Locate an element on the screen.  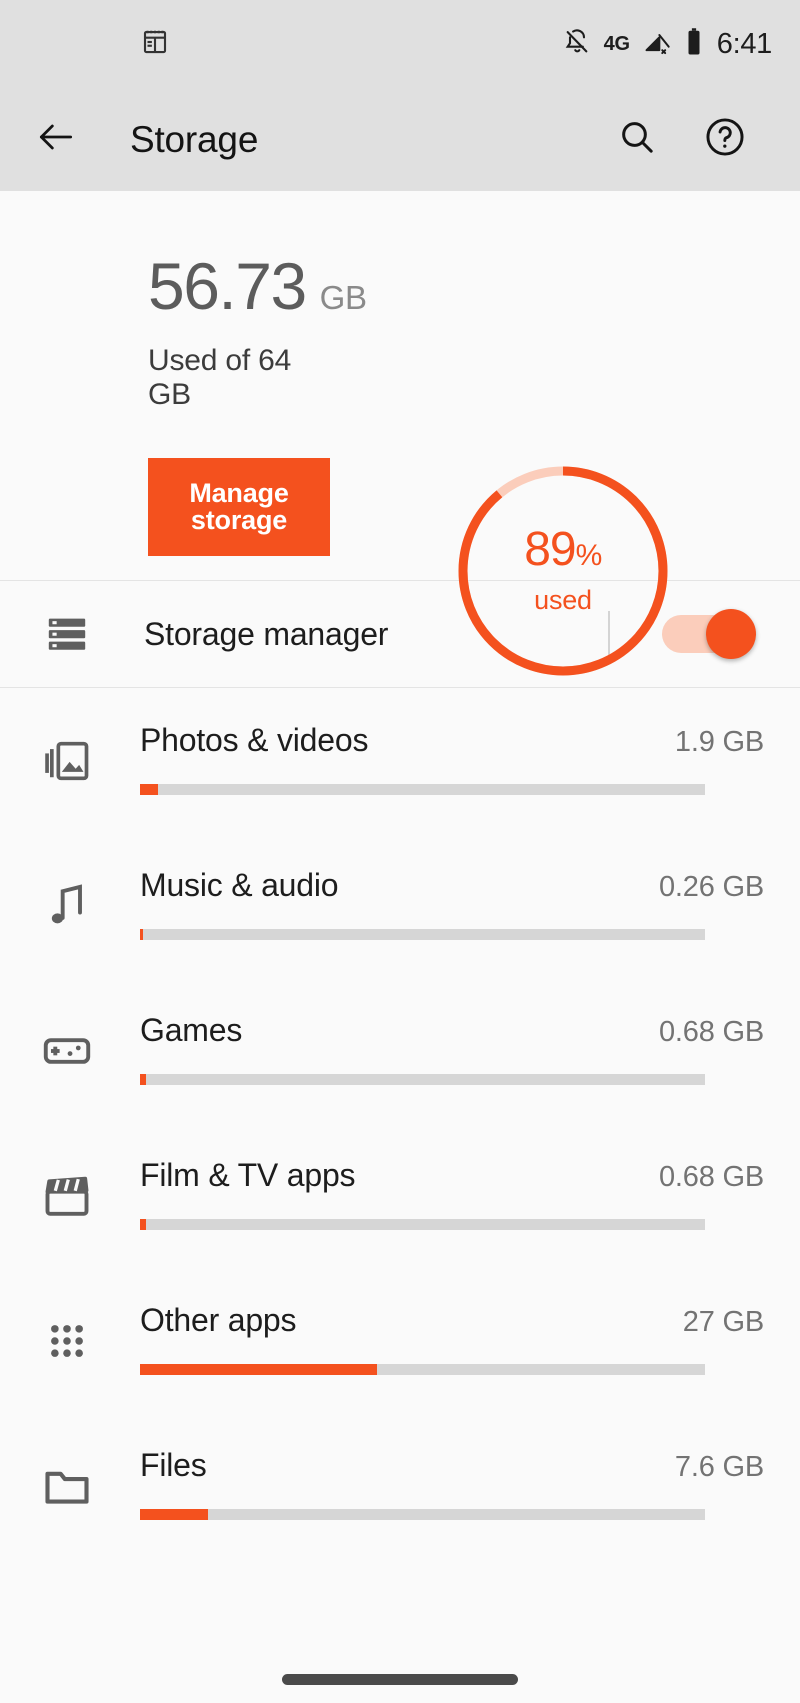
app-bar: Storage is located at coordinates (400, 139).